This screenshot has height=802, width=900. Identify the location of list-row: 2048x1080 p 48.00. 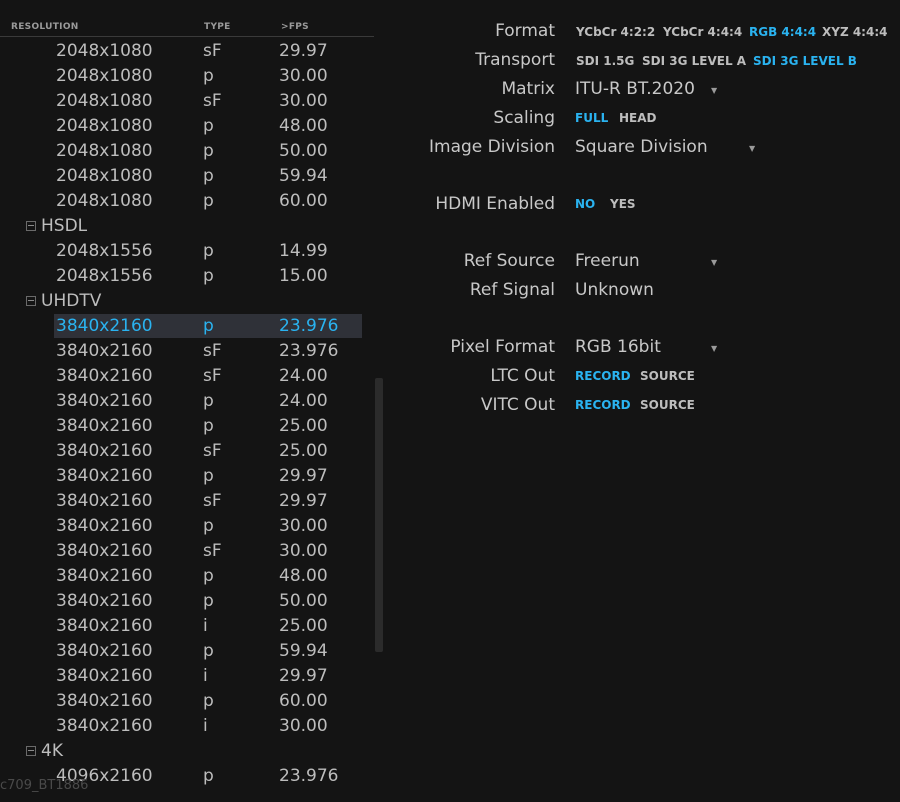
(185, 126).